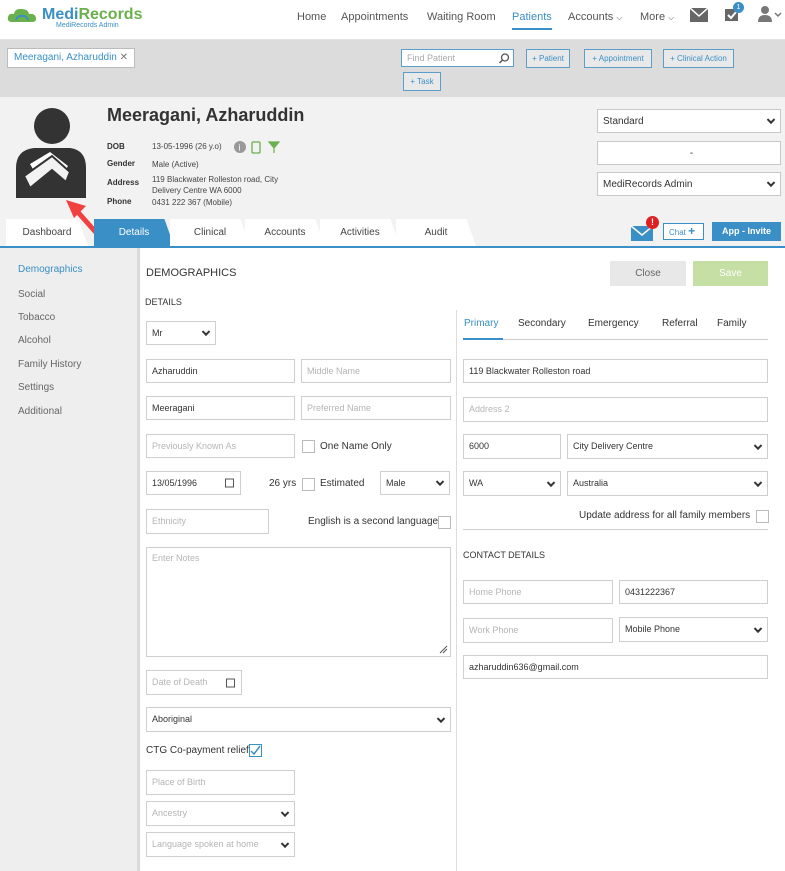 This screenshot has height=871, width=785. Describe the element at coordinates (21, 15) in the screenshot. I see `logo-cloud-icon` at that location.